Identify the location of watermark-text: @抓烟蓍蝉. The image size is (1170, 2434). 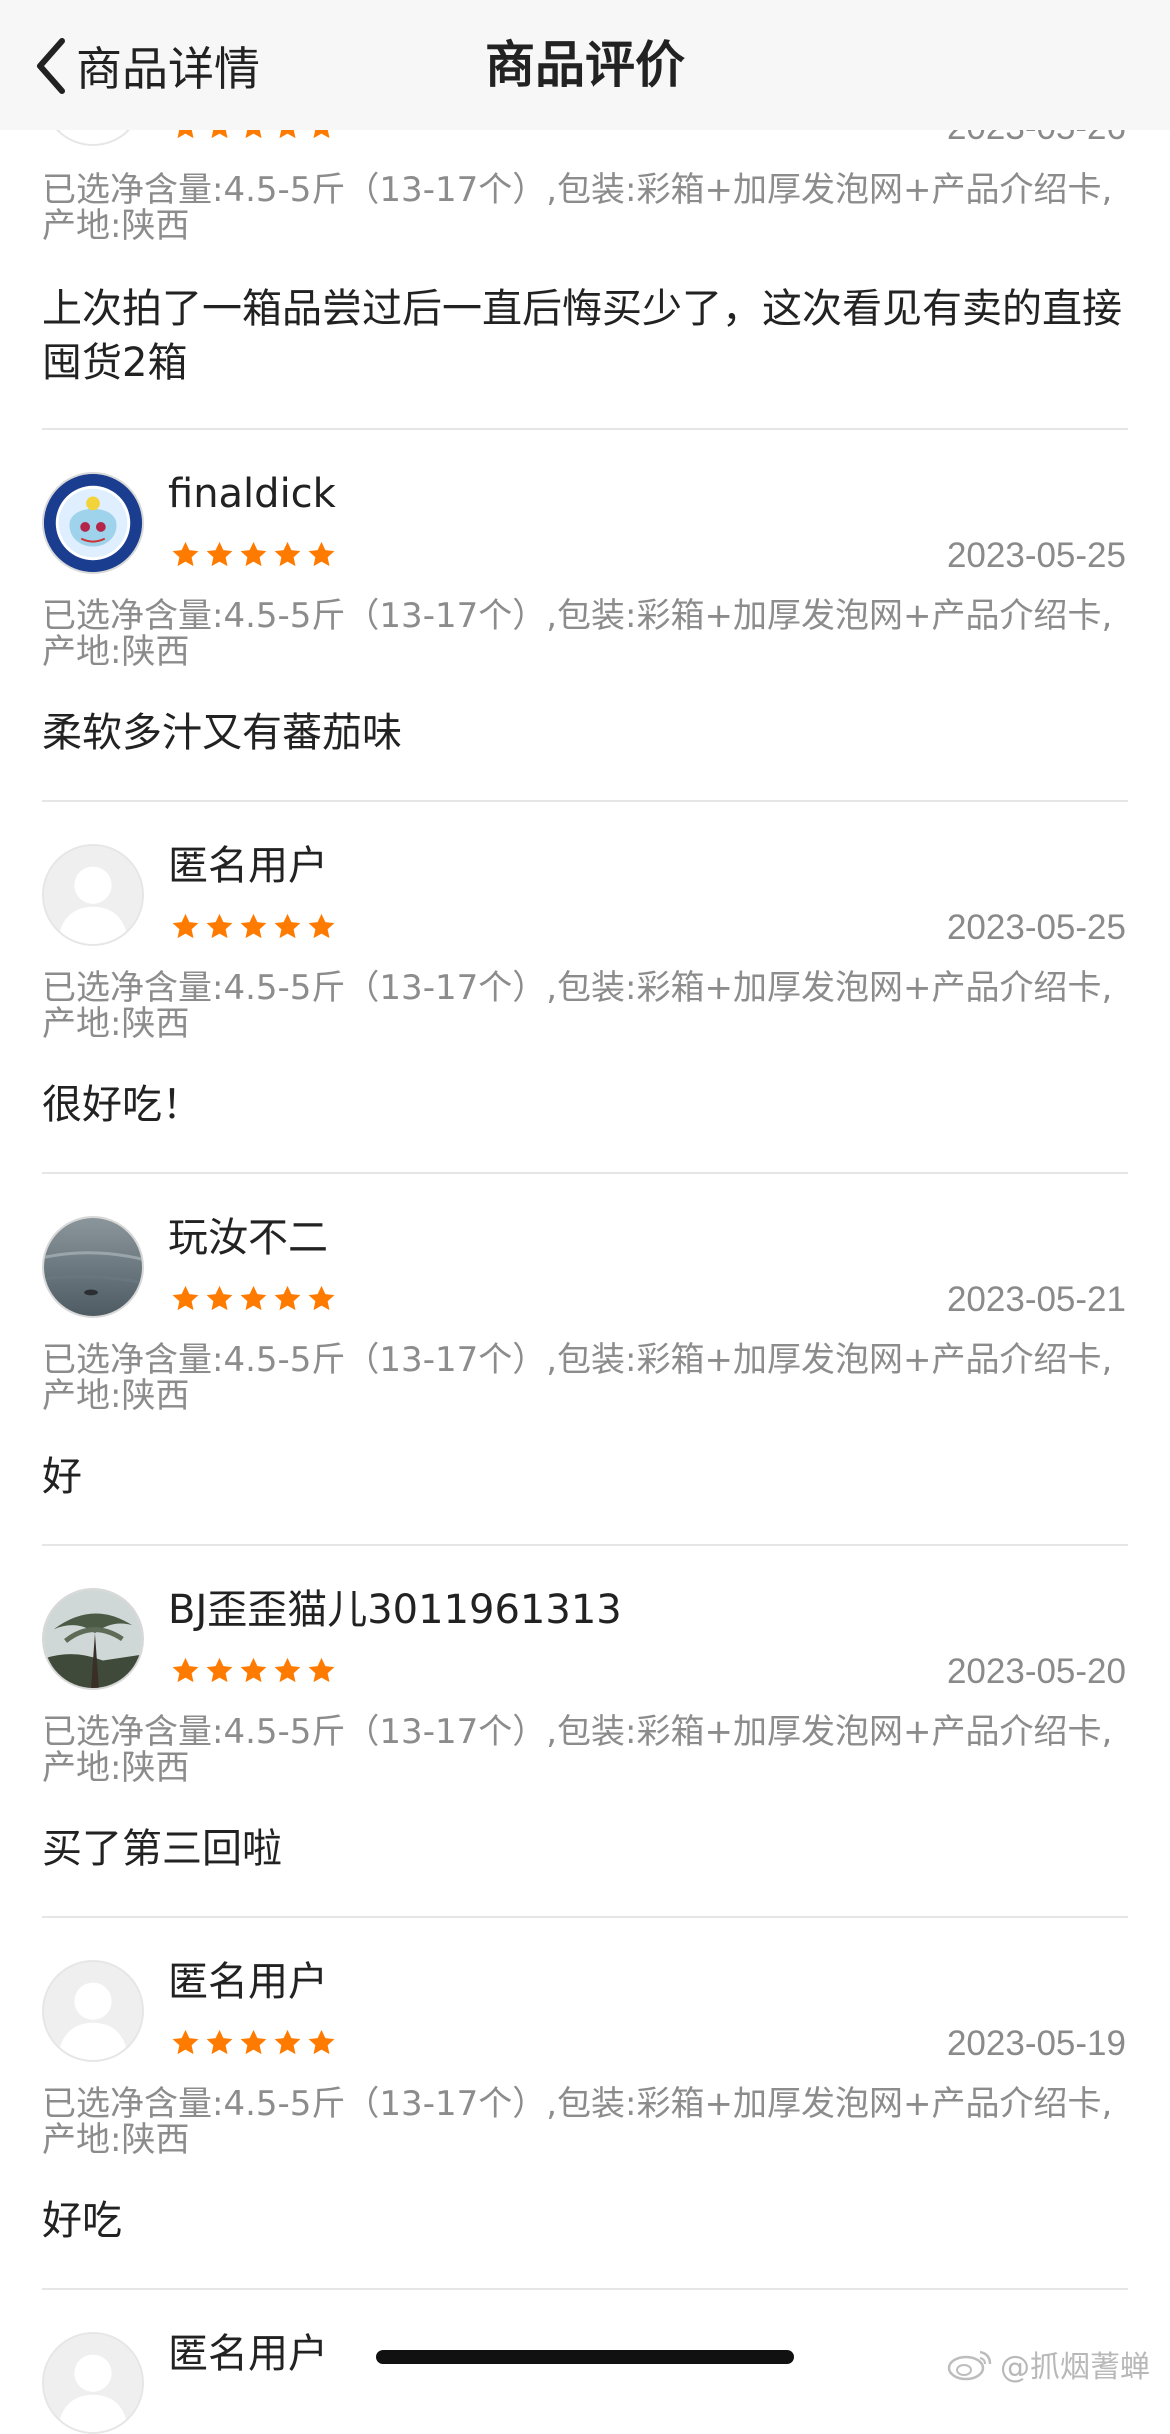
(1075, 2367).